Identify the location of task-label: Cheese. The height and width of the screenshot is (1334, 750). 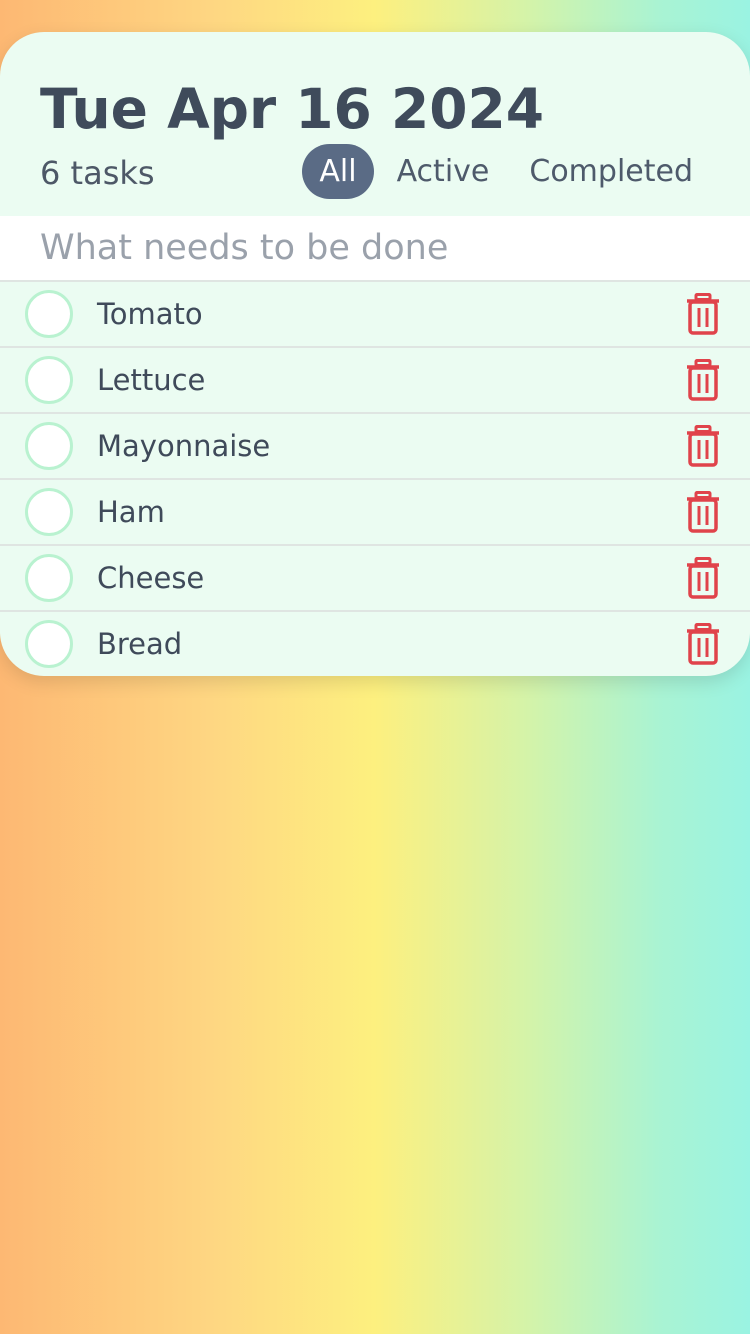
(151, 578).